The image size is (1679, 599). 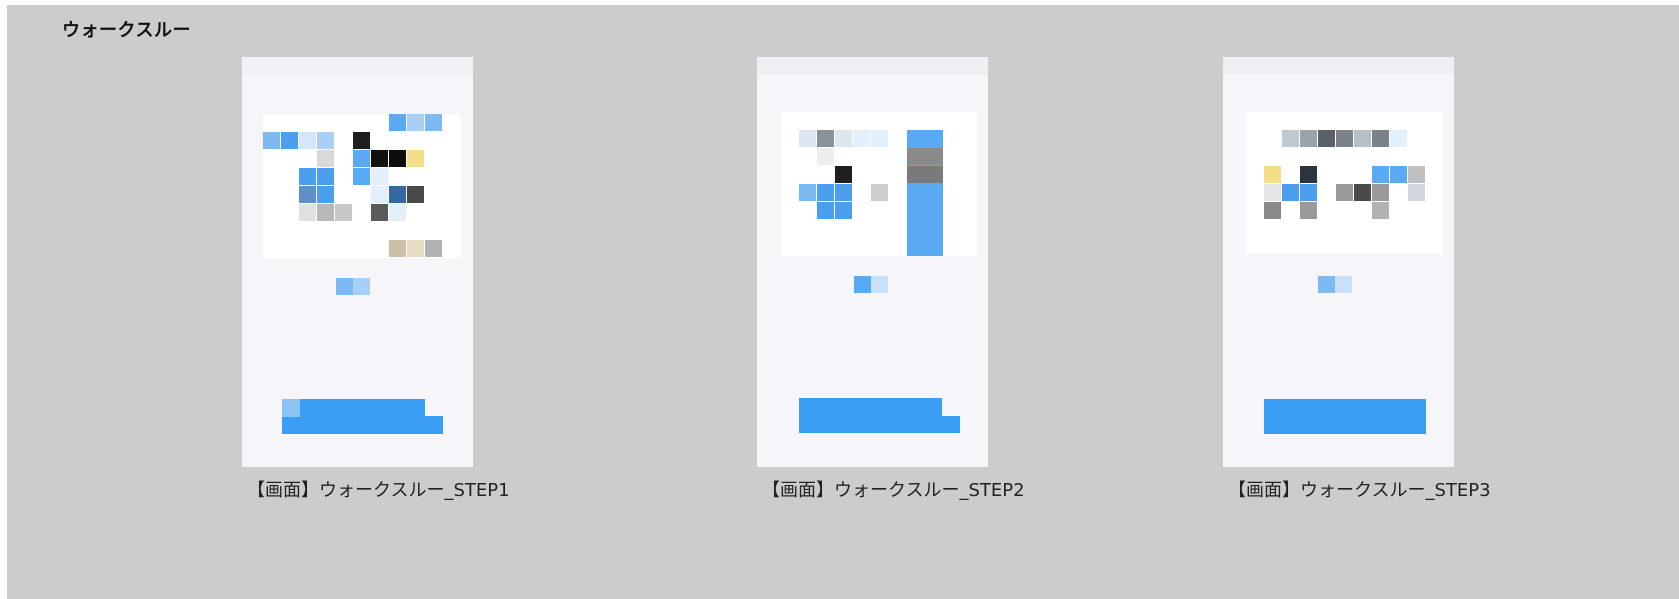 What do you see at coordinates (872, 262) in the screenshot?
I see `screen-thumbnail-step2` at bounding box center [872, 262].